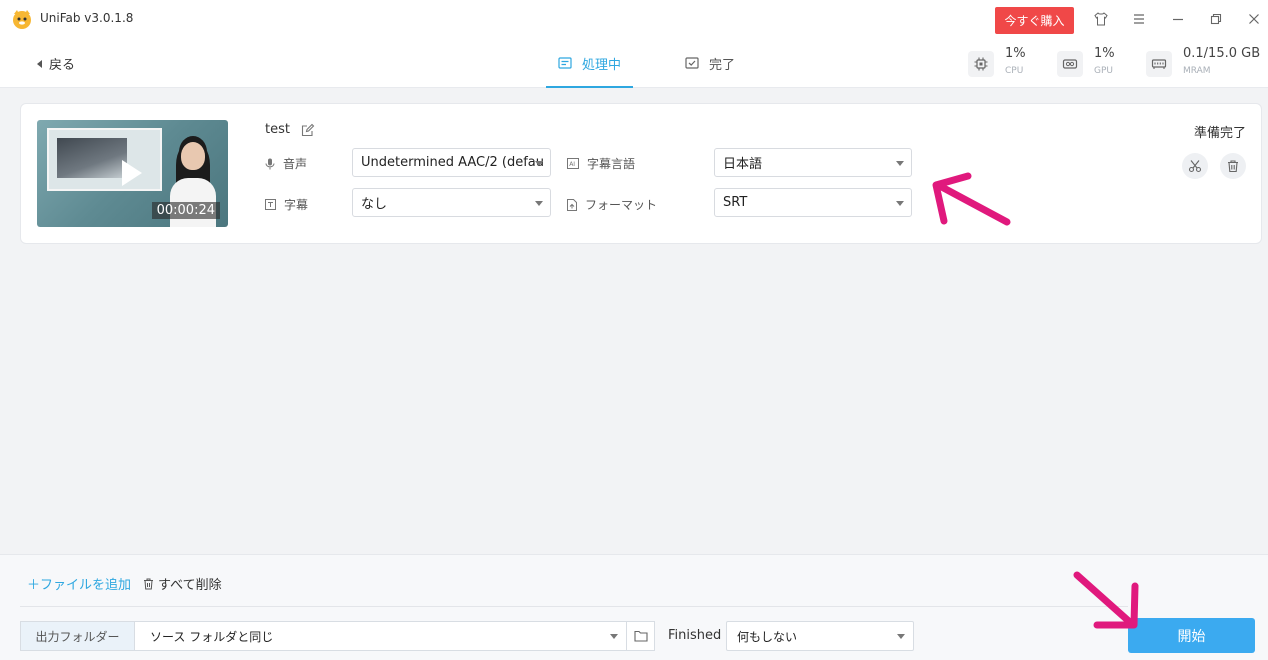 This screenshot has height=660, width=1268. I want to click on format-value: SRT, so click(735, 202).